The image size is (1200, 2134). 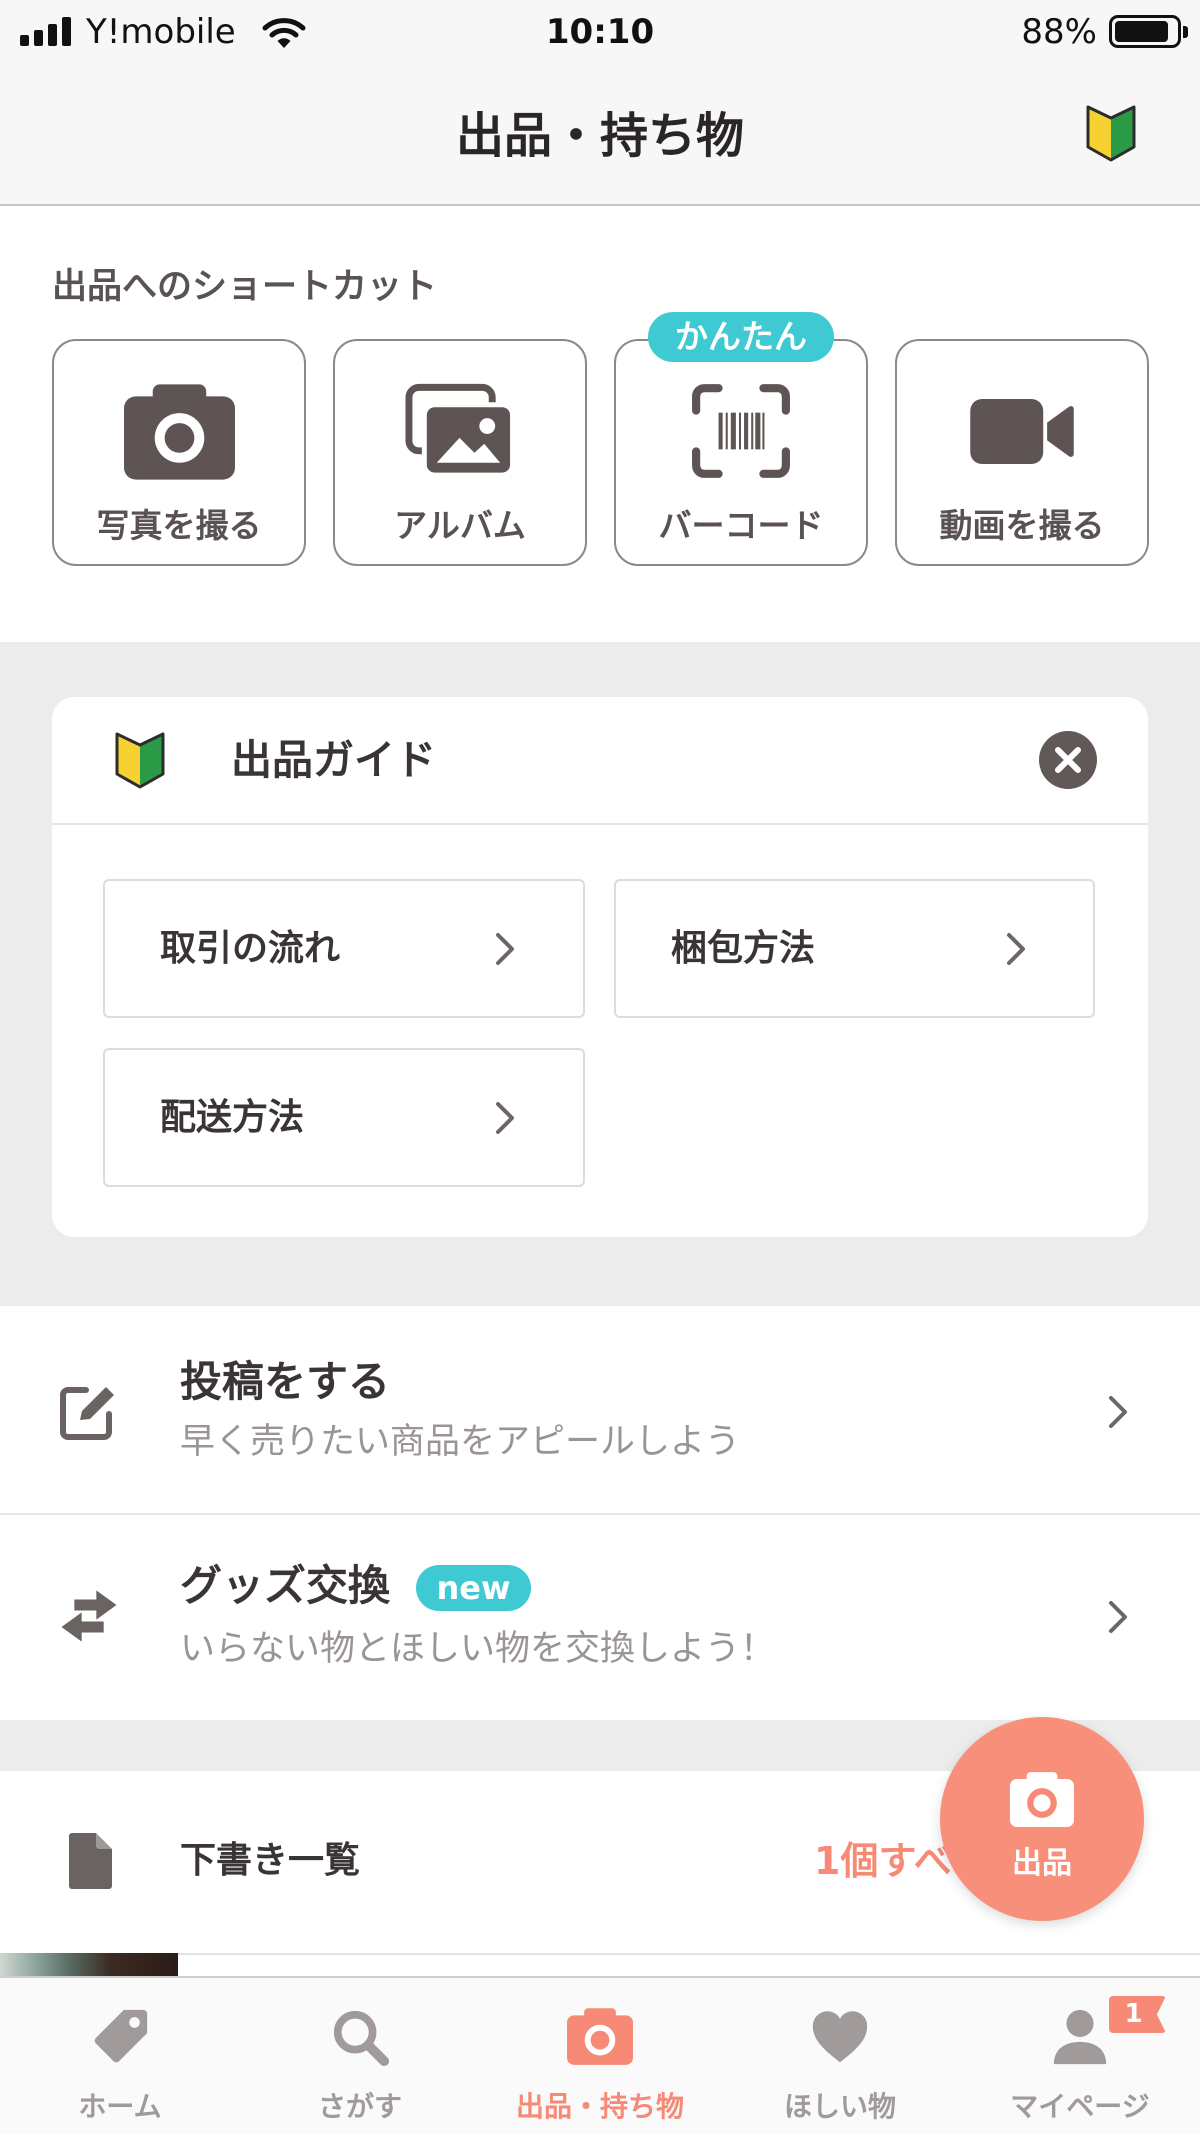 What do you see at coordinates (1059, 32) in the screenshot?
I see `battery-percent: 88%` at bounding box center [1059, 32].